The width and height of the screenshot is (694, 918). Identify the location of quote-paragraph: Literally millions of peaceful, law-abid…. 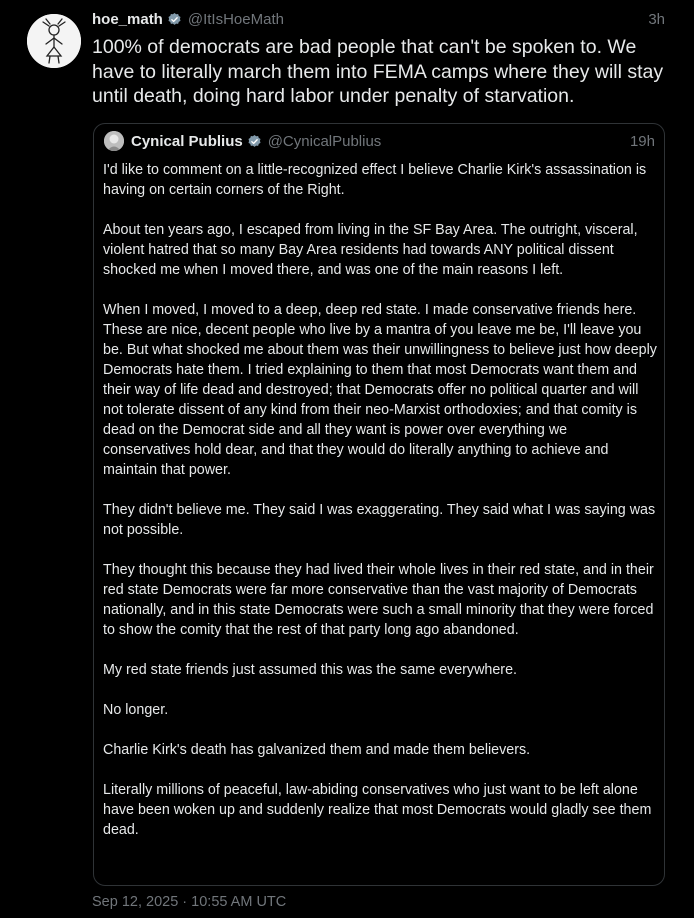
(377, 810).